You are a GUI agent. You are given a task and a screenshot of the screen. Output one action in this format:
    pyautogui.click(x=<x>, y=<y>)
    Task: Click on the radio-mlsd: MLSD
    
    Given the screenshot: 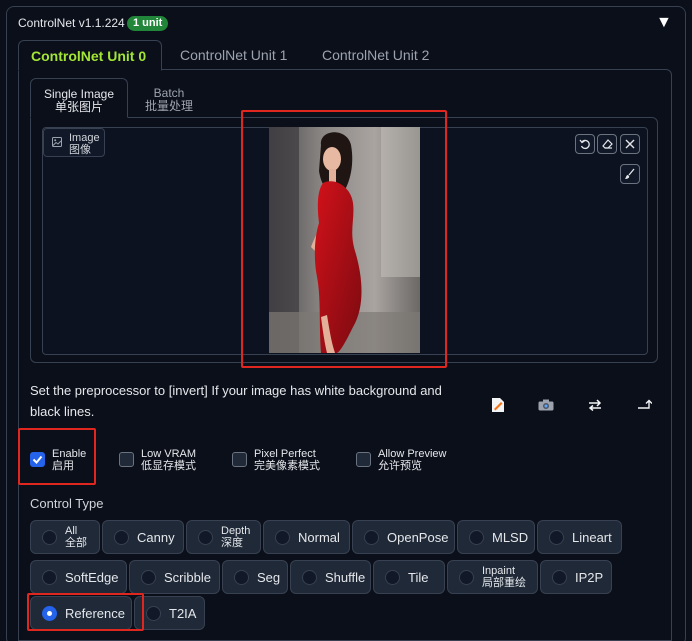 What is the action you would take?
    pyautogui.click(x=496, y=537)
    